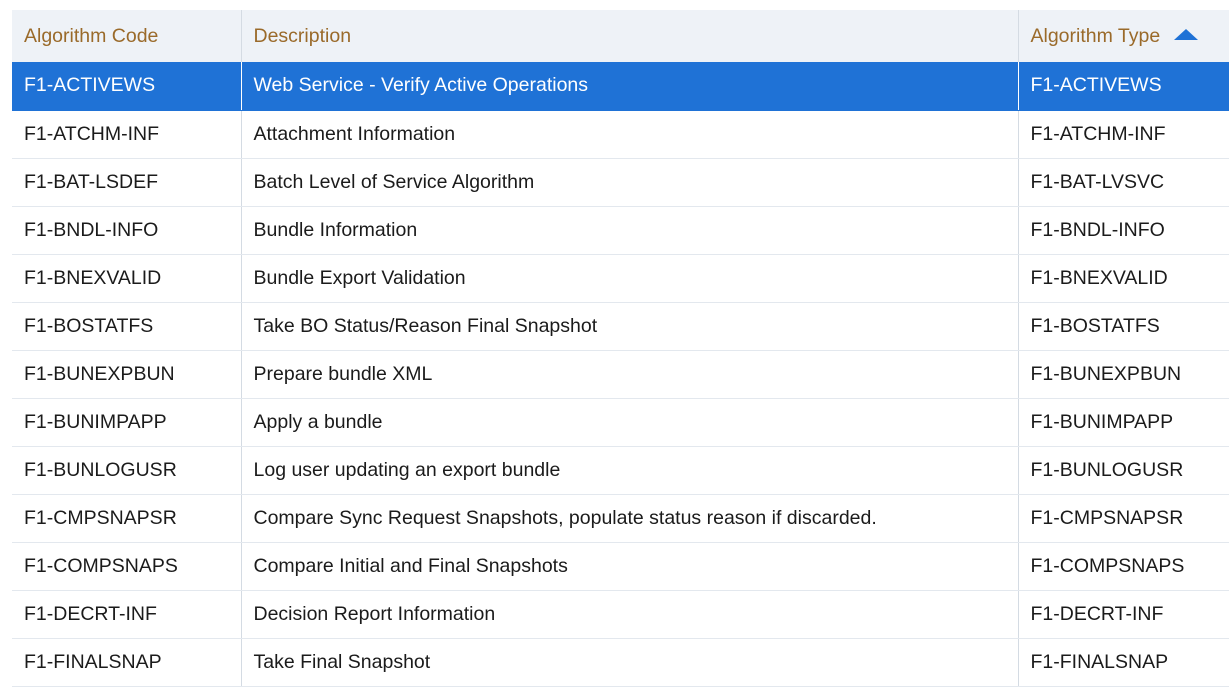  I want to click on cell-algorithm-type: F1-BNEXVALID, so click(1123, 278).